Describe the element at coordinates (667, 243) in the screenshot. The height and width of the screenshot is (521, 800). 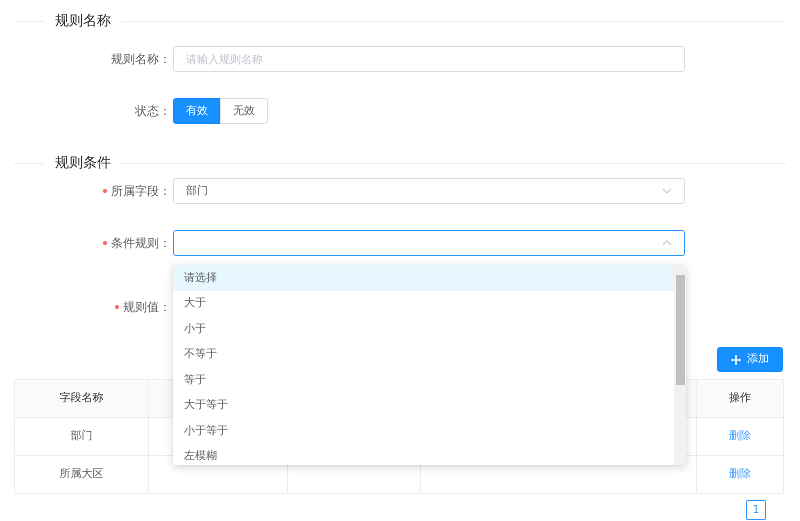
I see `chevron-up-icon` at that location.